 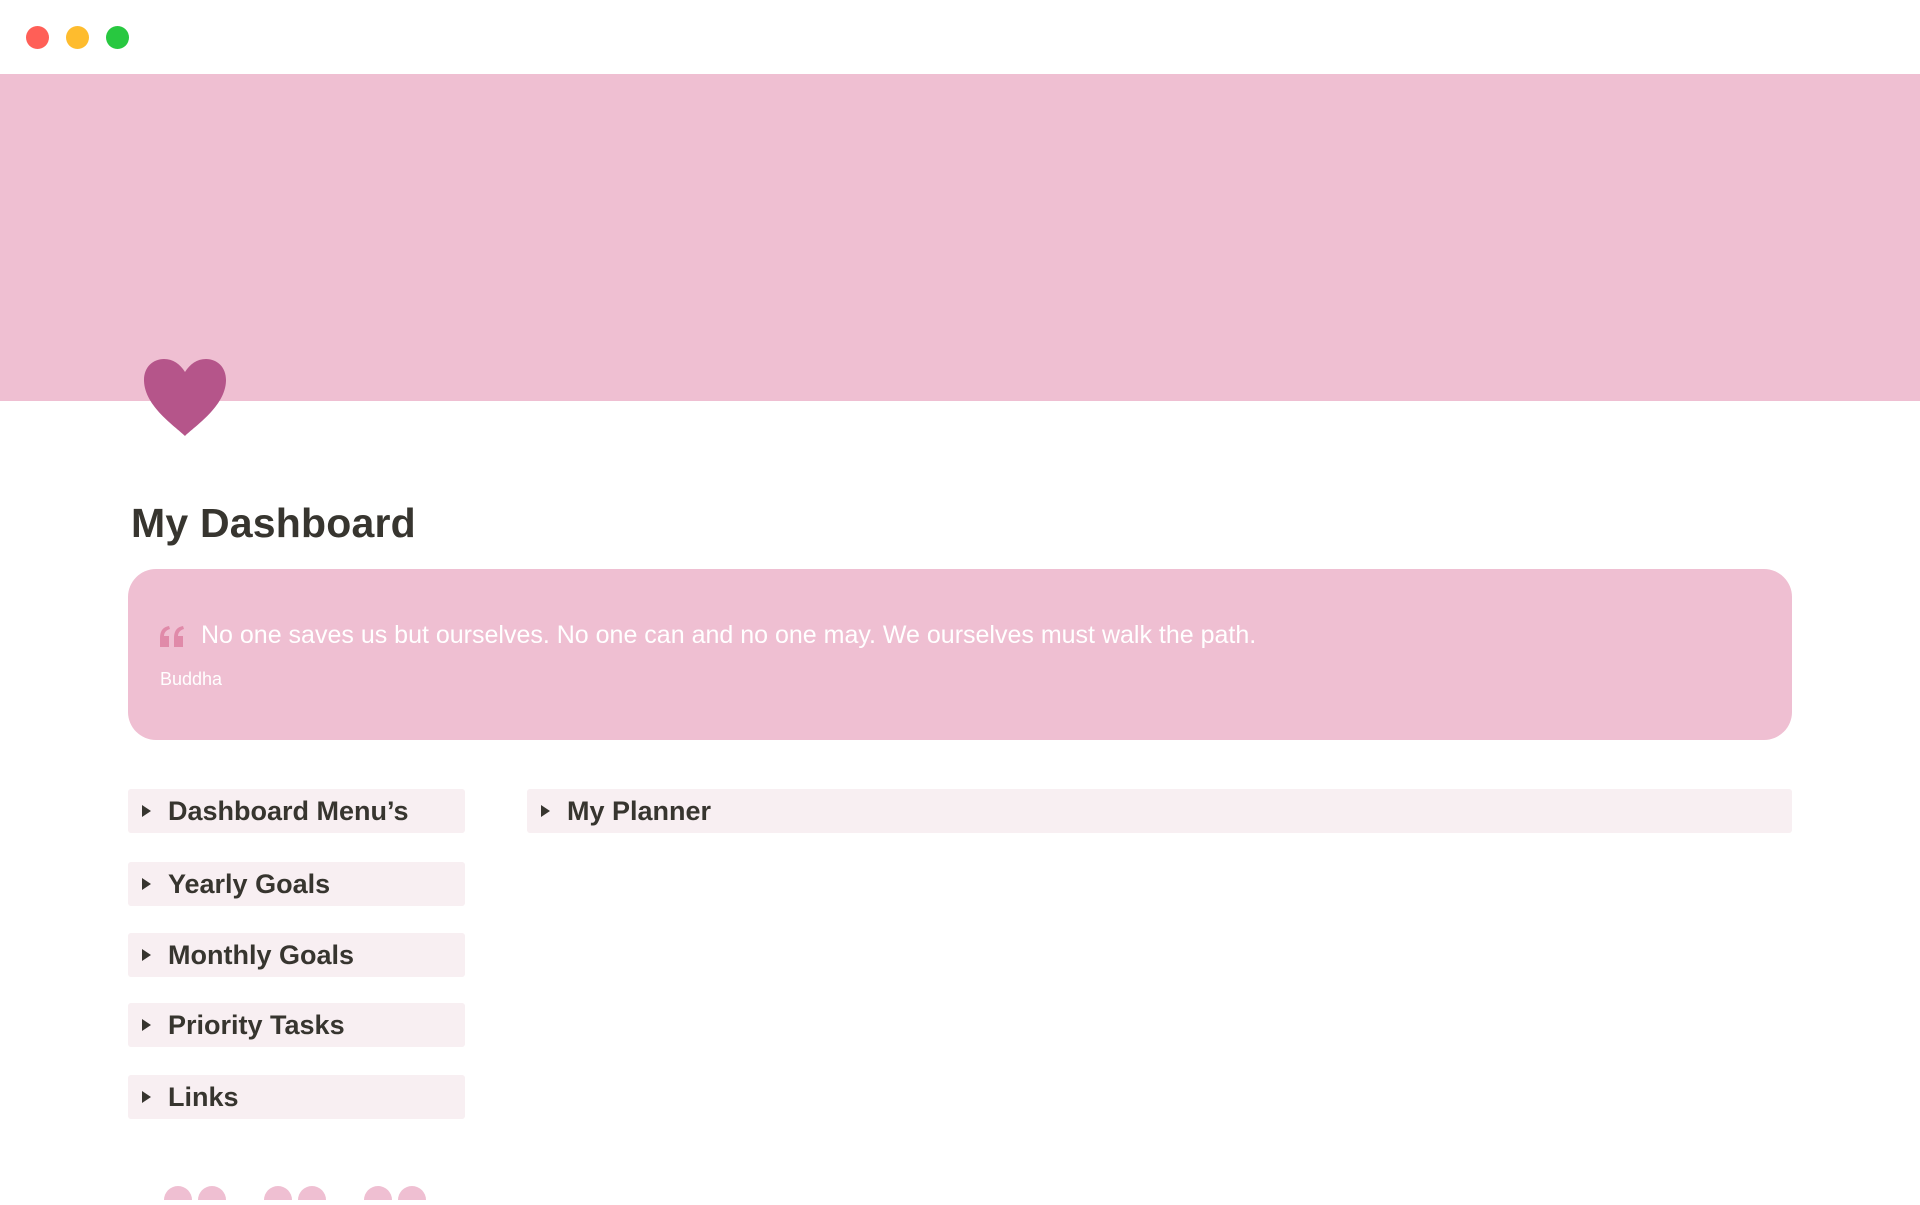 I want to click on toggle-label: My Planner, so click(x=639, y=811).